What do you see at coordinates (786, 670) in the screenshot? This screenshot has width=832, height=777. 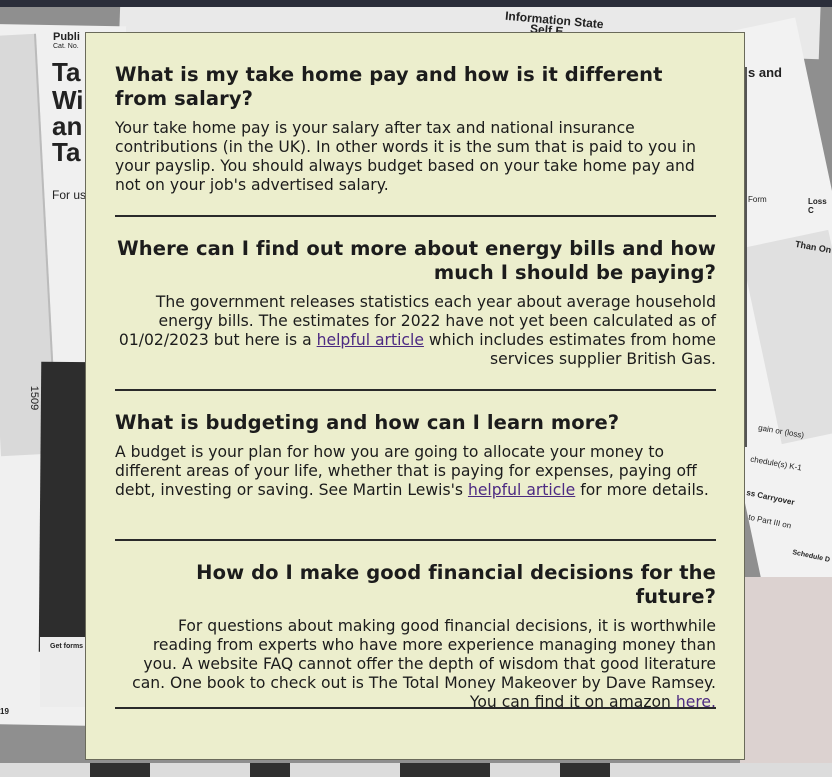 I see `bg-paper-right-pink` at bounding box center [786, 670].